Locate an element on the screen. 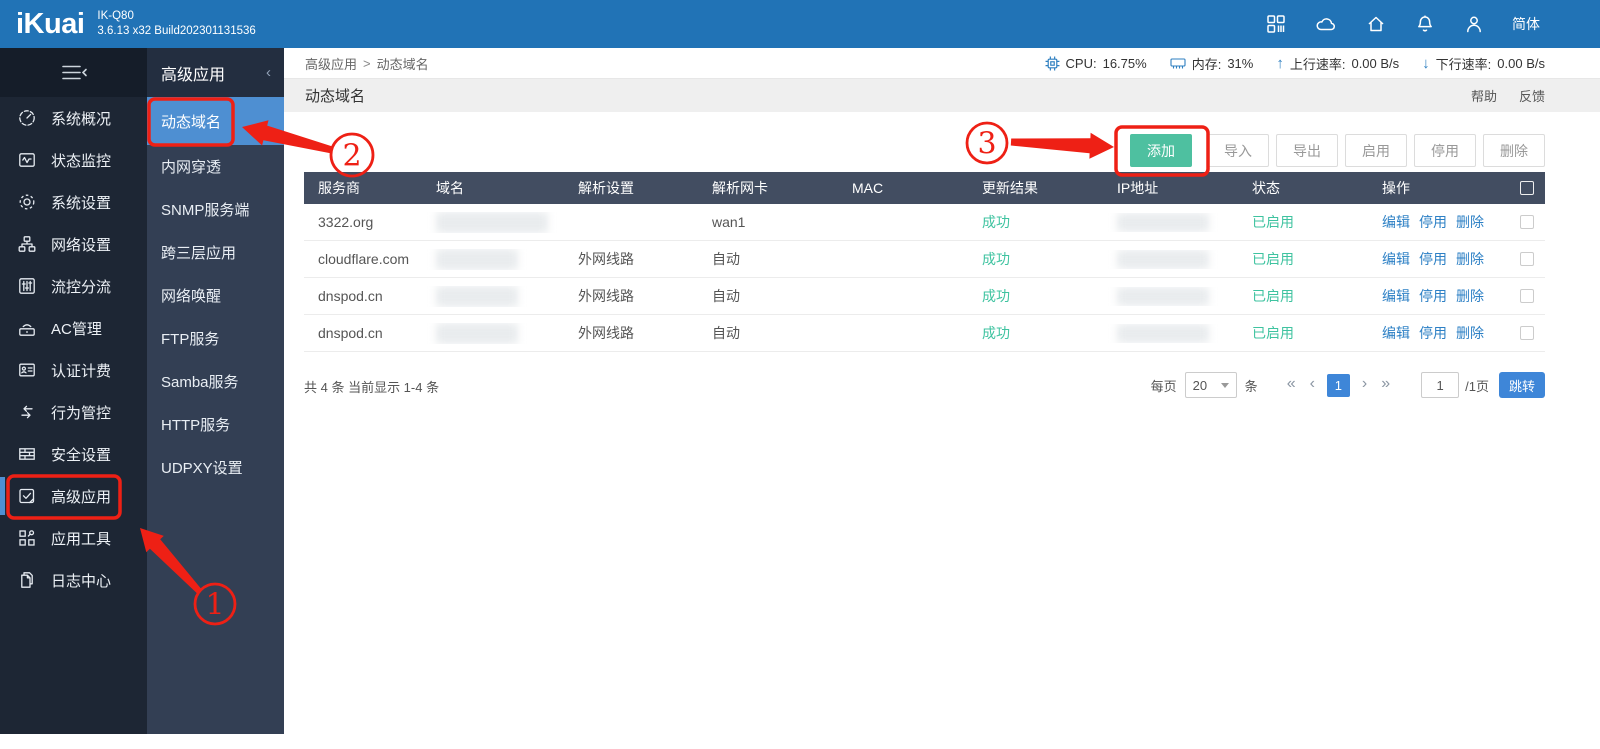 The width and height of the screenshot is (1600, 749). download-status: ↓ 下行速率: 0.00 B/s is located at coordinates (1483, 63).